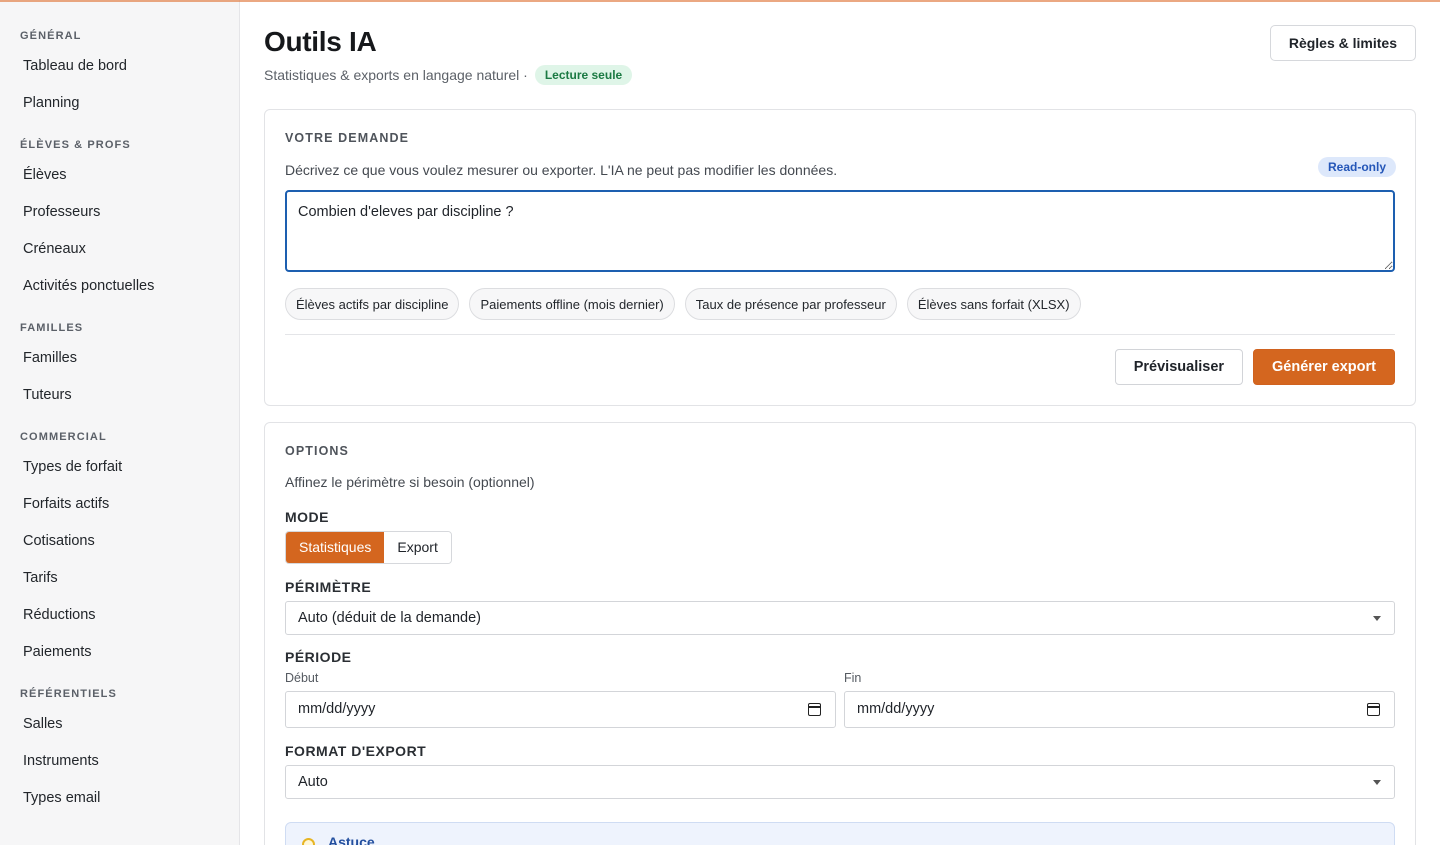 This screenshot has height=845, width=1440. Describe the element at coordinates (119, 546) in the screenshot. I see `sidebar-item-cotisations: Cotisations` at that location.